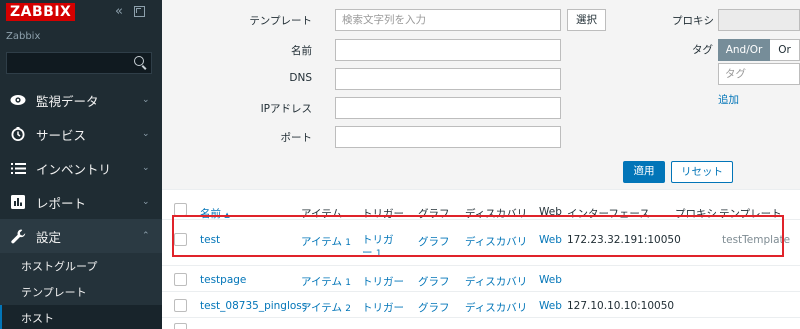  What do you see at coordinates (180, 209) in the screenshot?
I see `select-all-checkbox` at bounding box center [180, 209].